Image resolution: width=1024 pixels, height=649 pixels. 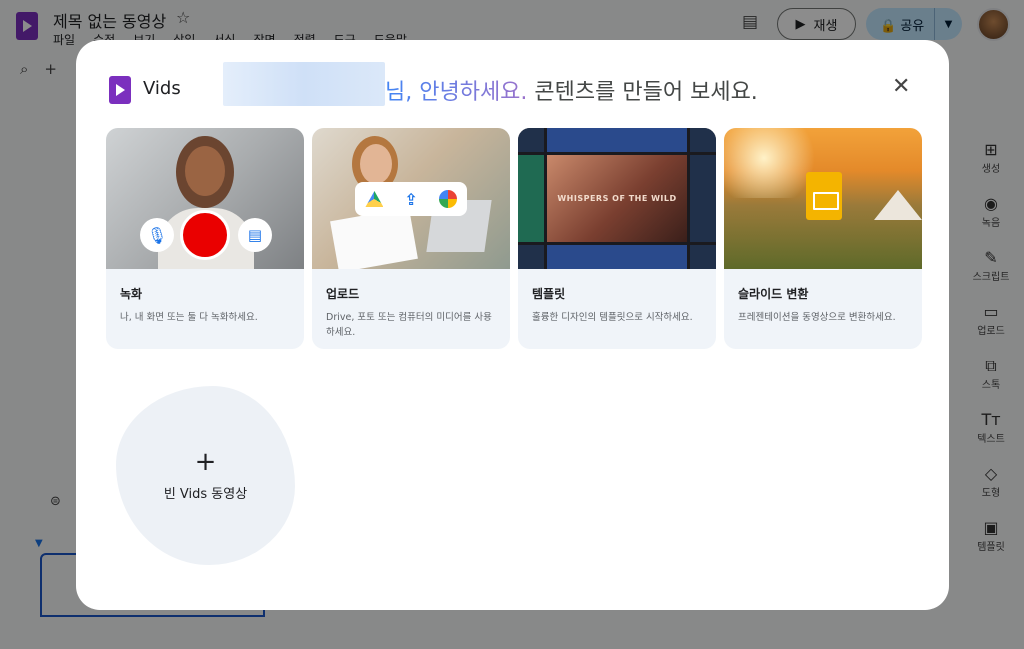 I want to click on slides-thumbnail, so click(x=823, y=198).